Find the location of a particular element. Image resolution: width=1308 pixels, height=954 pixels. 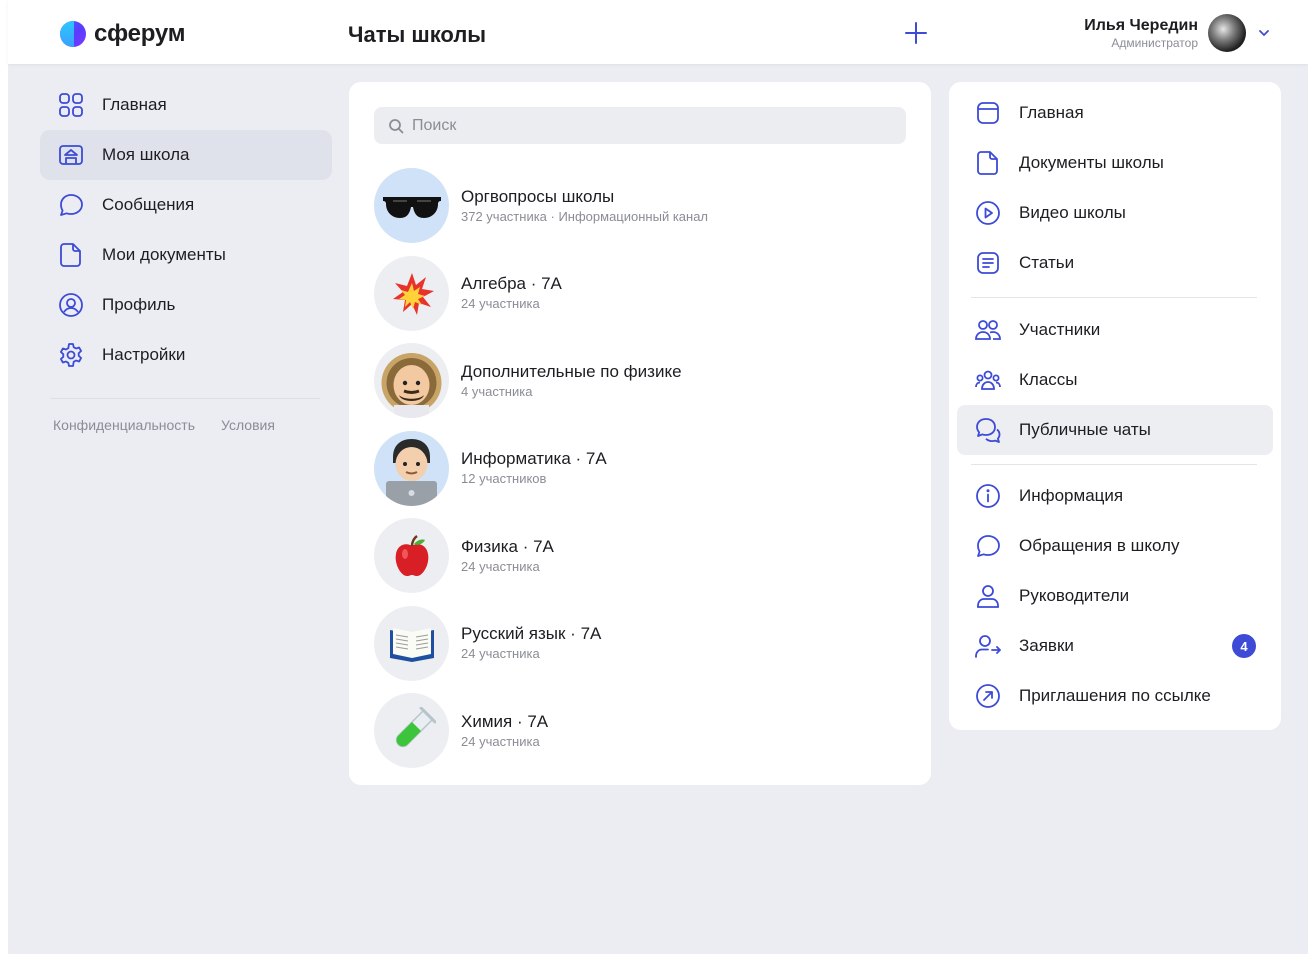

nav-item-my-school: Моя школа is located at coordinates (186, 155).